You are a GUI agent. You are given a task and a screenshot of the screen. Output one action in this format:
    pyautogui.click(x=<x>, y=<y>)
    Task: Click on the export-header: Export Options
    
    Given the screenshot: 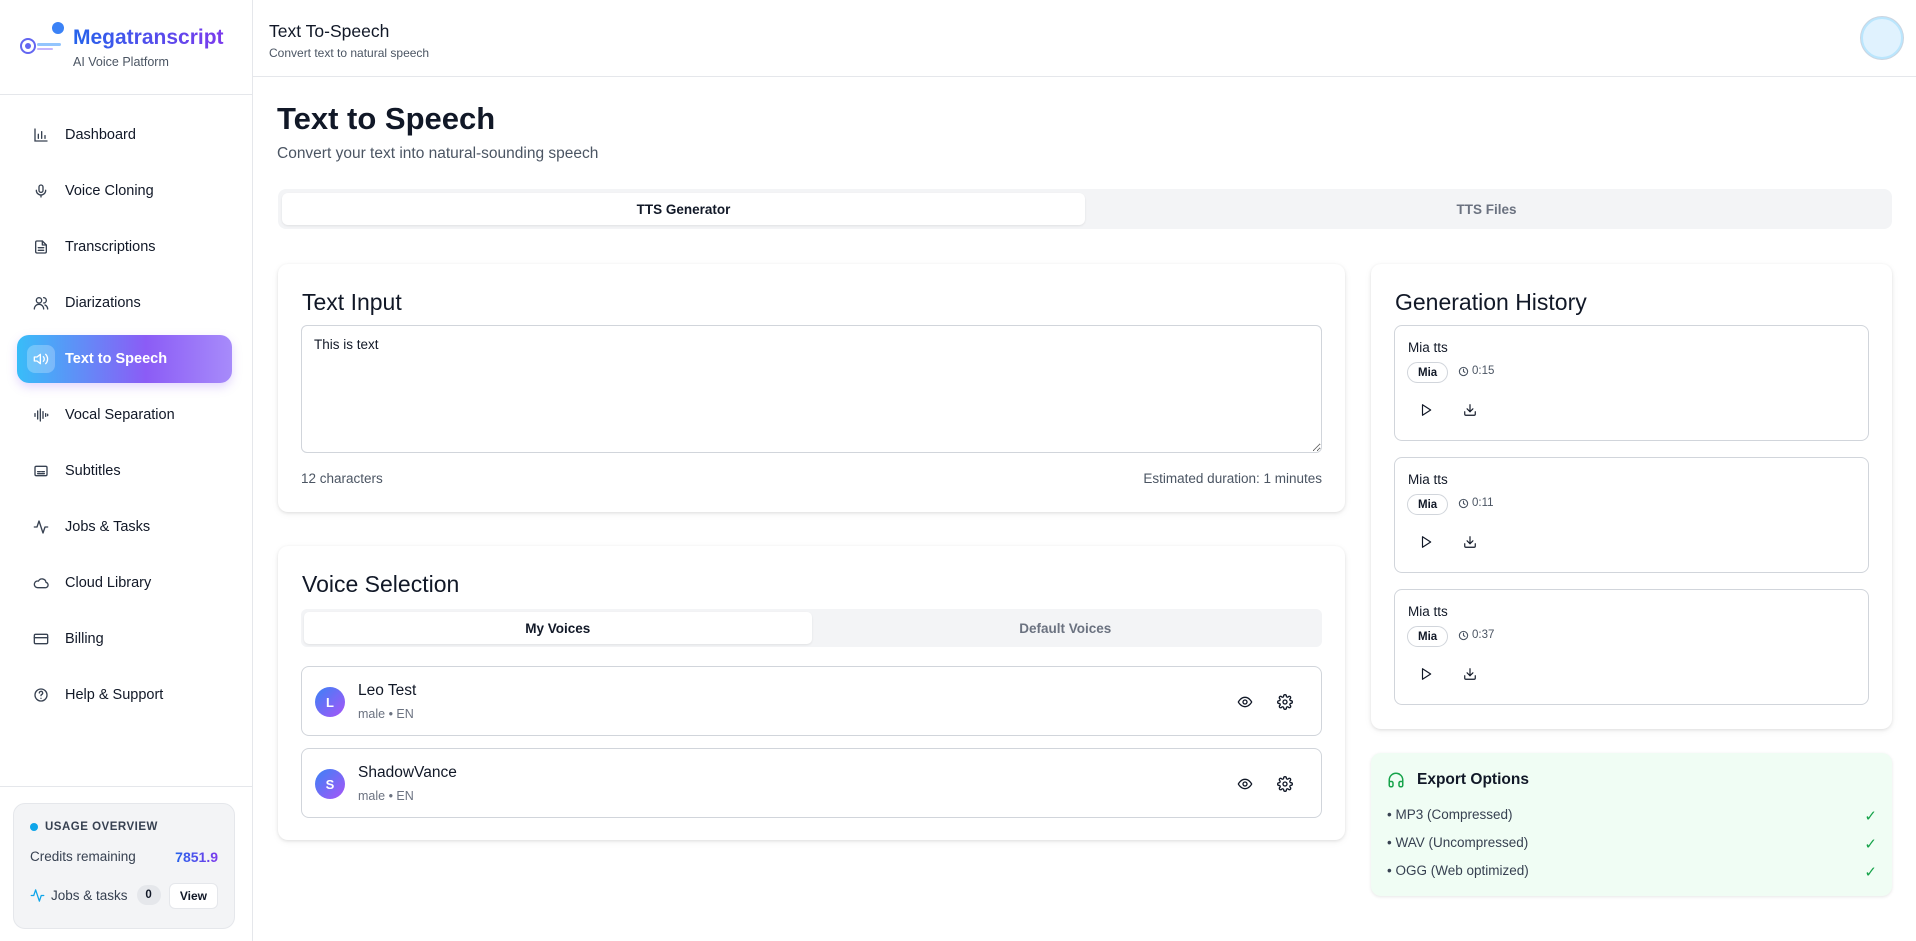 What is the action you would take?
    pyautogui.click(x=1458, y=780)
    